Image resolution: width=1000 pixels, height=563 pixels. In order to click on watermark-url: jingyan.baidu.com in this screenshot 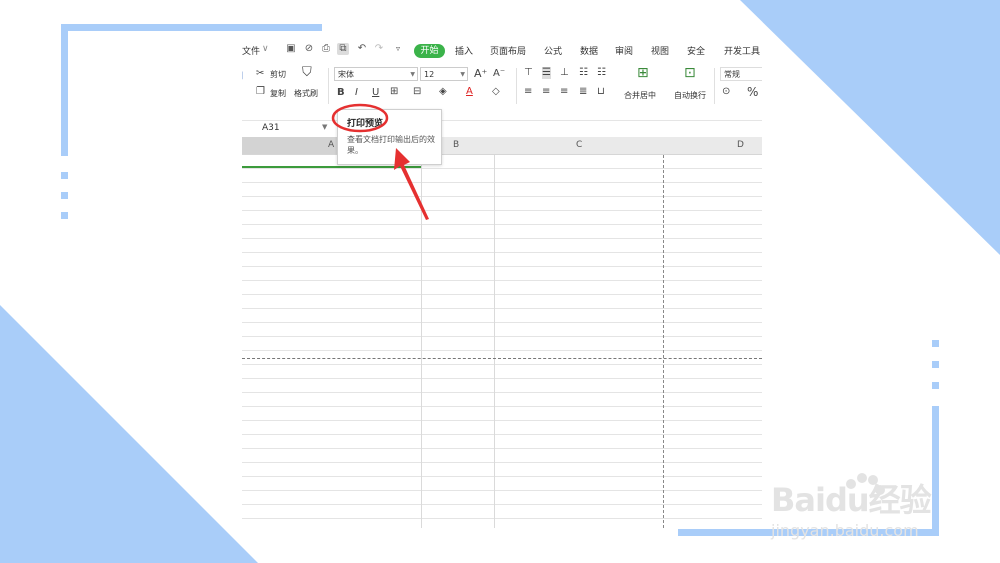, I will do `click(845, 530)`.